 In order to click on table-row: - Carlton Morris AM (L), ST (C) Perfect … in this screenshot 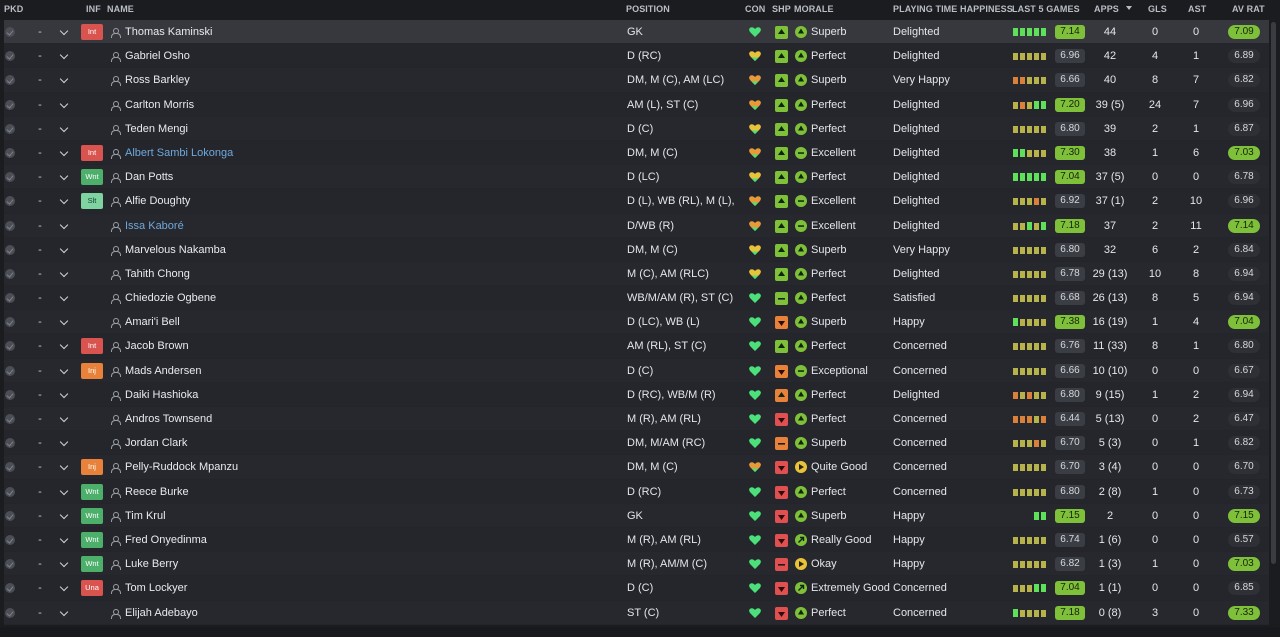, I will do `click(636, 104)`.